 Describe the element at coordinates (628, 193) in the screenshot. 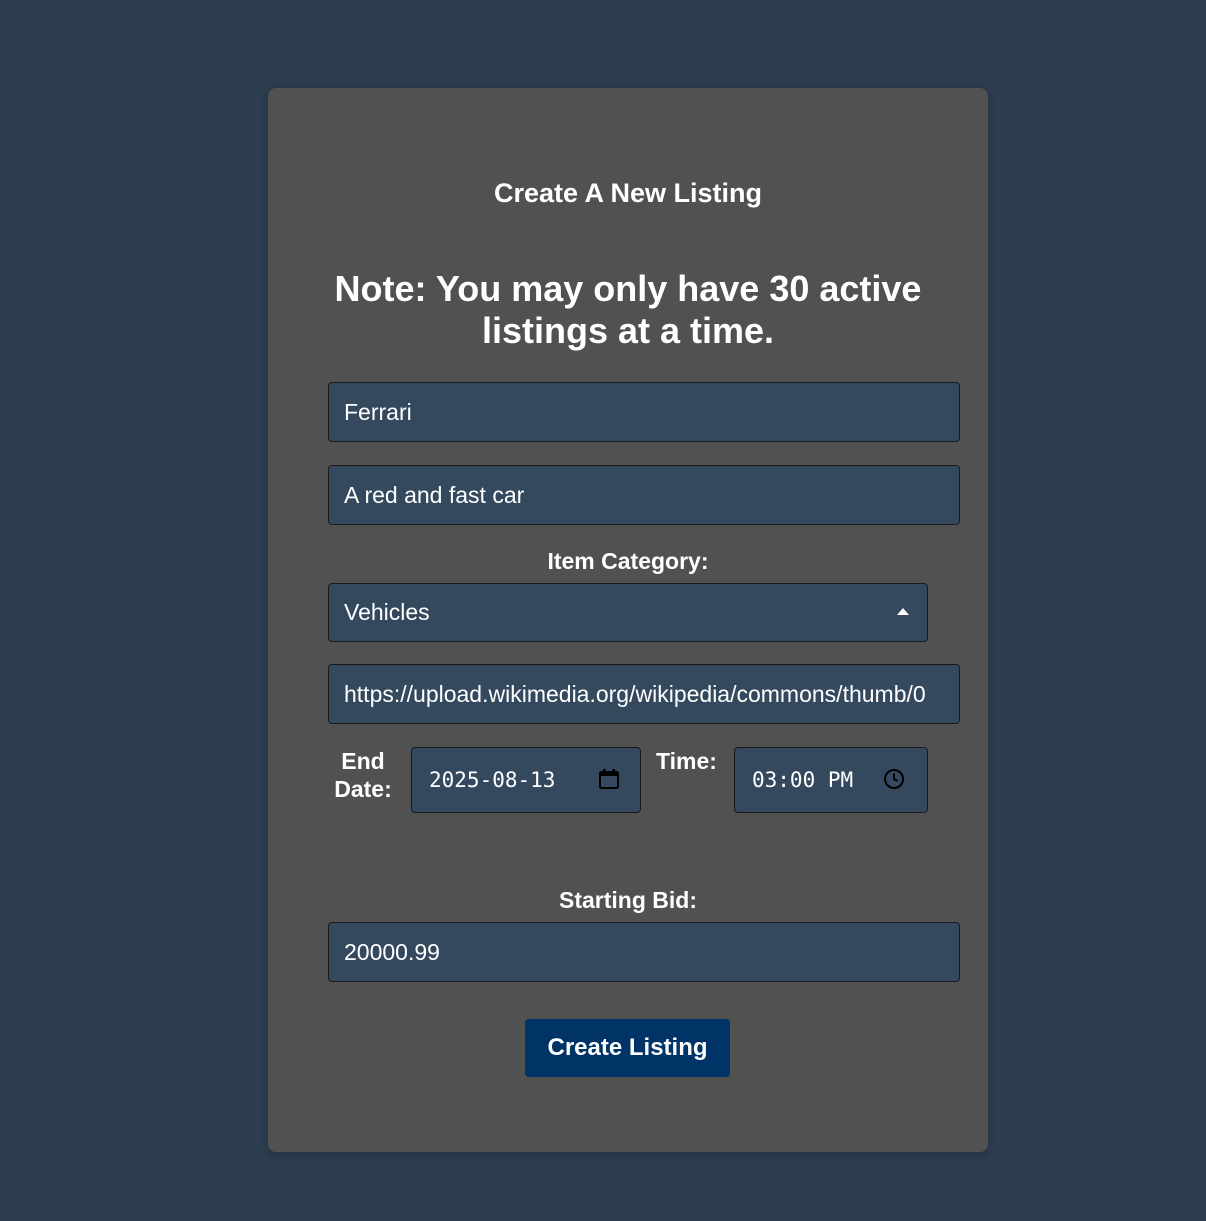

I see `form-title: Create A New Listing` at that location.